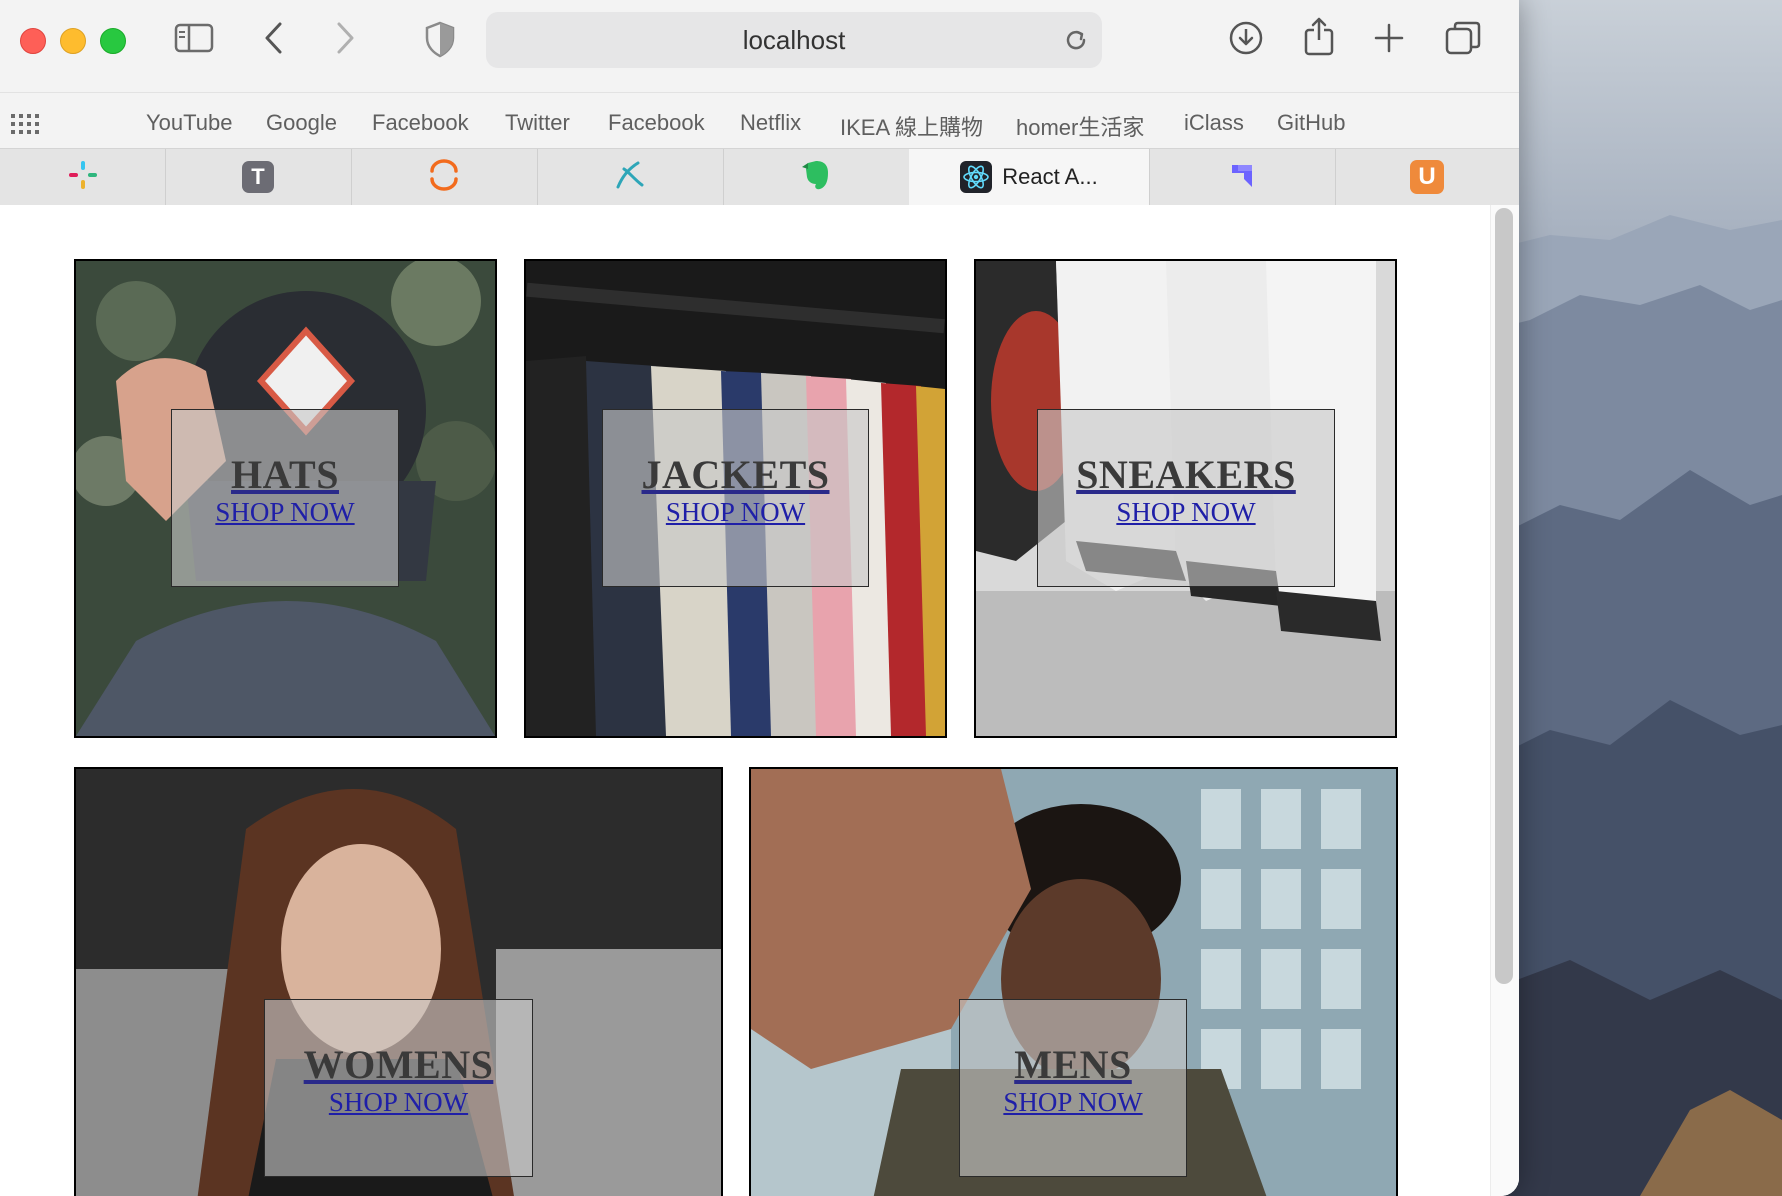  I want to click on browser-toolbar: localhost, so click(759, 46).